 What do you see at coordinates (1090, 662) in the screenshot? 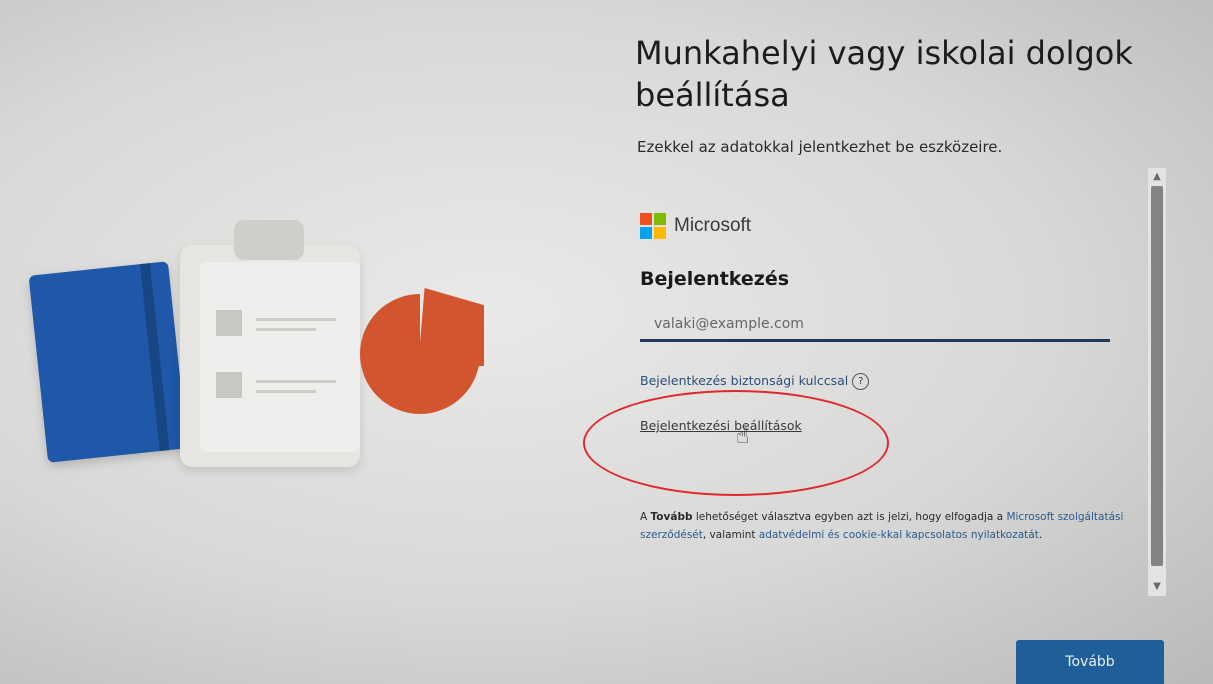
I see `next-button: Tovább` at bounding box center [1090, 662].